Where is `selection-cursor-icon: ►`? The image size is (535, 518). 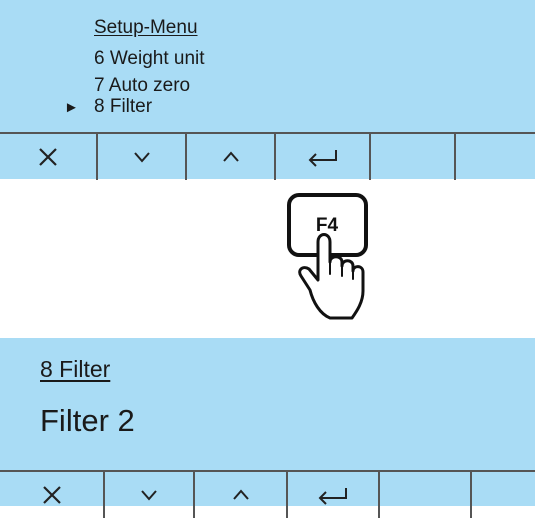
selection-cursor-icon: ► is located at coordinates (71, 107).